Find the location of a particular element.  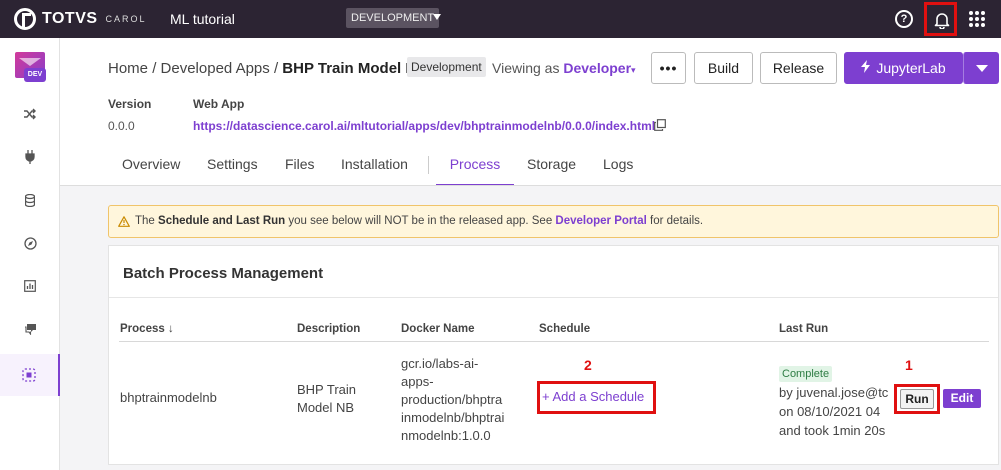

viewing-as: Viewing as Developer▾ is located at coordinates (564, 68).